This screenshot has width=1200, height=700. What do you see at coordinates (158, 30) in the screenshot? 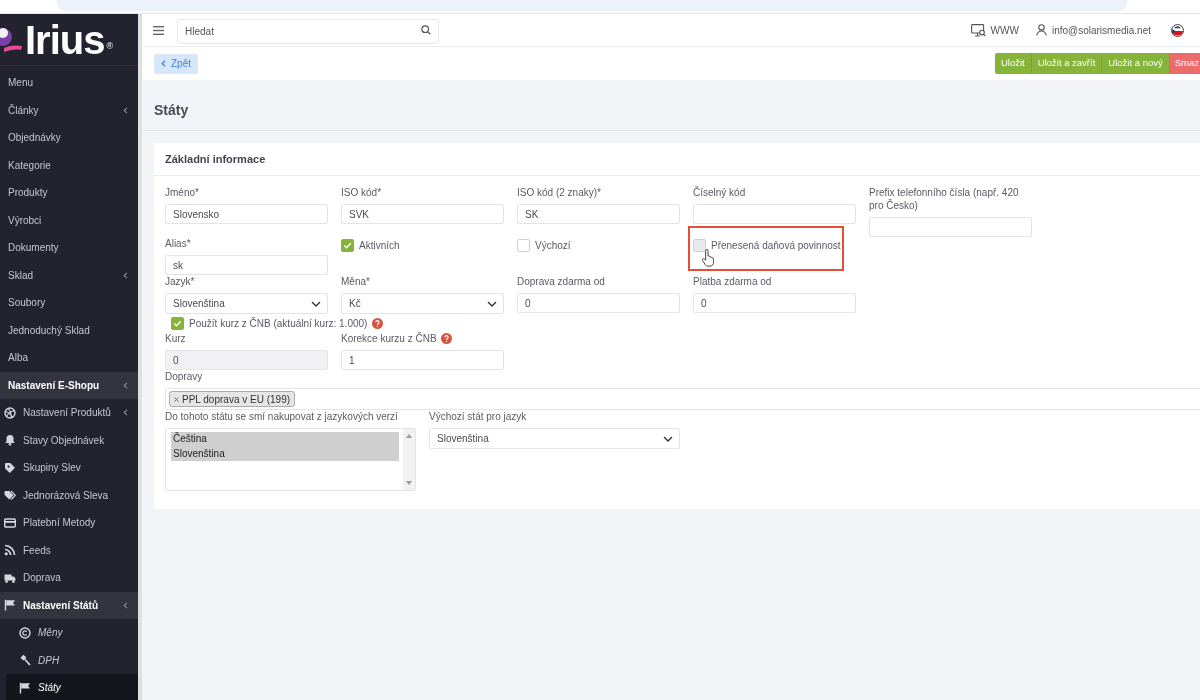
I see `menu-icon` at bounding box center [158, 30].